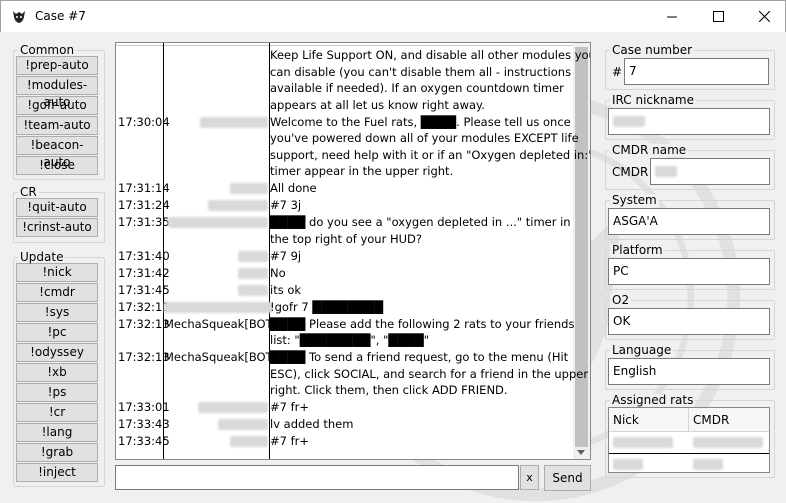 Image resolution: width=786 pixels, height=503 pixels. What do you see at coordinates (696, 71) in the screenshot?
I see `case-number-field: 7` at bounding box center [696, 71].